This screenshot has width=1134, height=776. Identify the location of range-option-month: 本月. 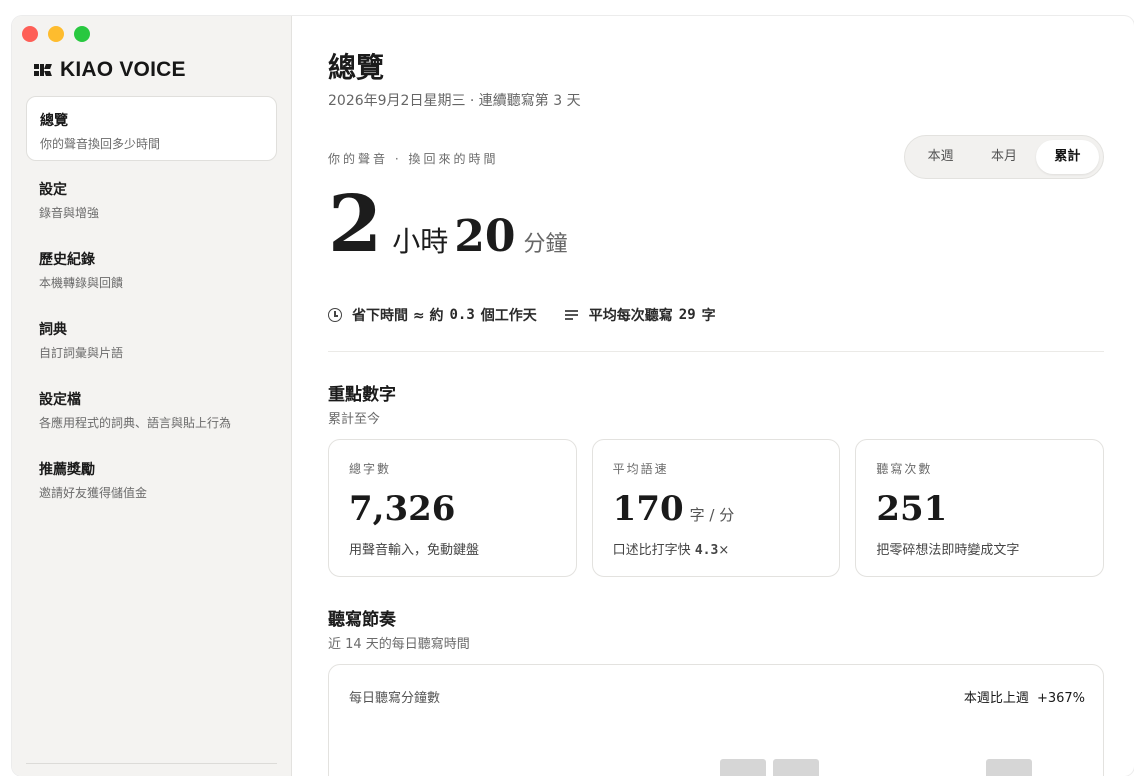
(1003, 157).